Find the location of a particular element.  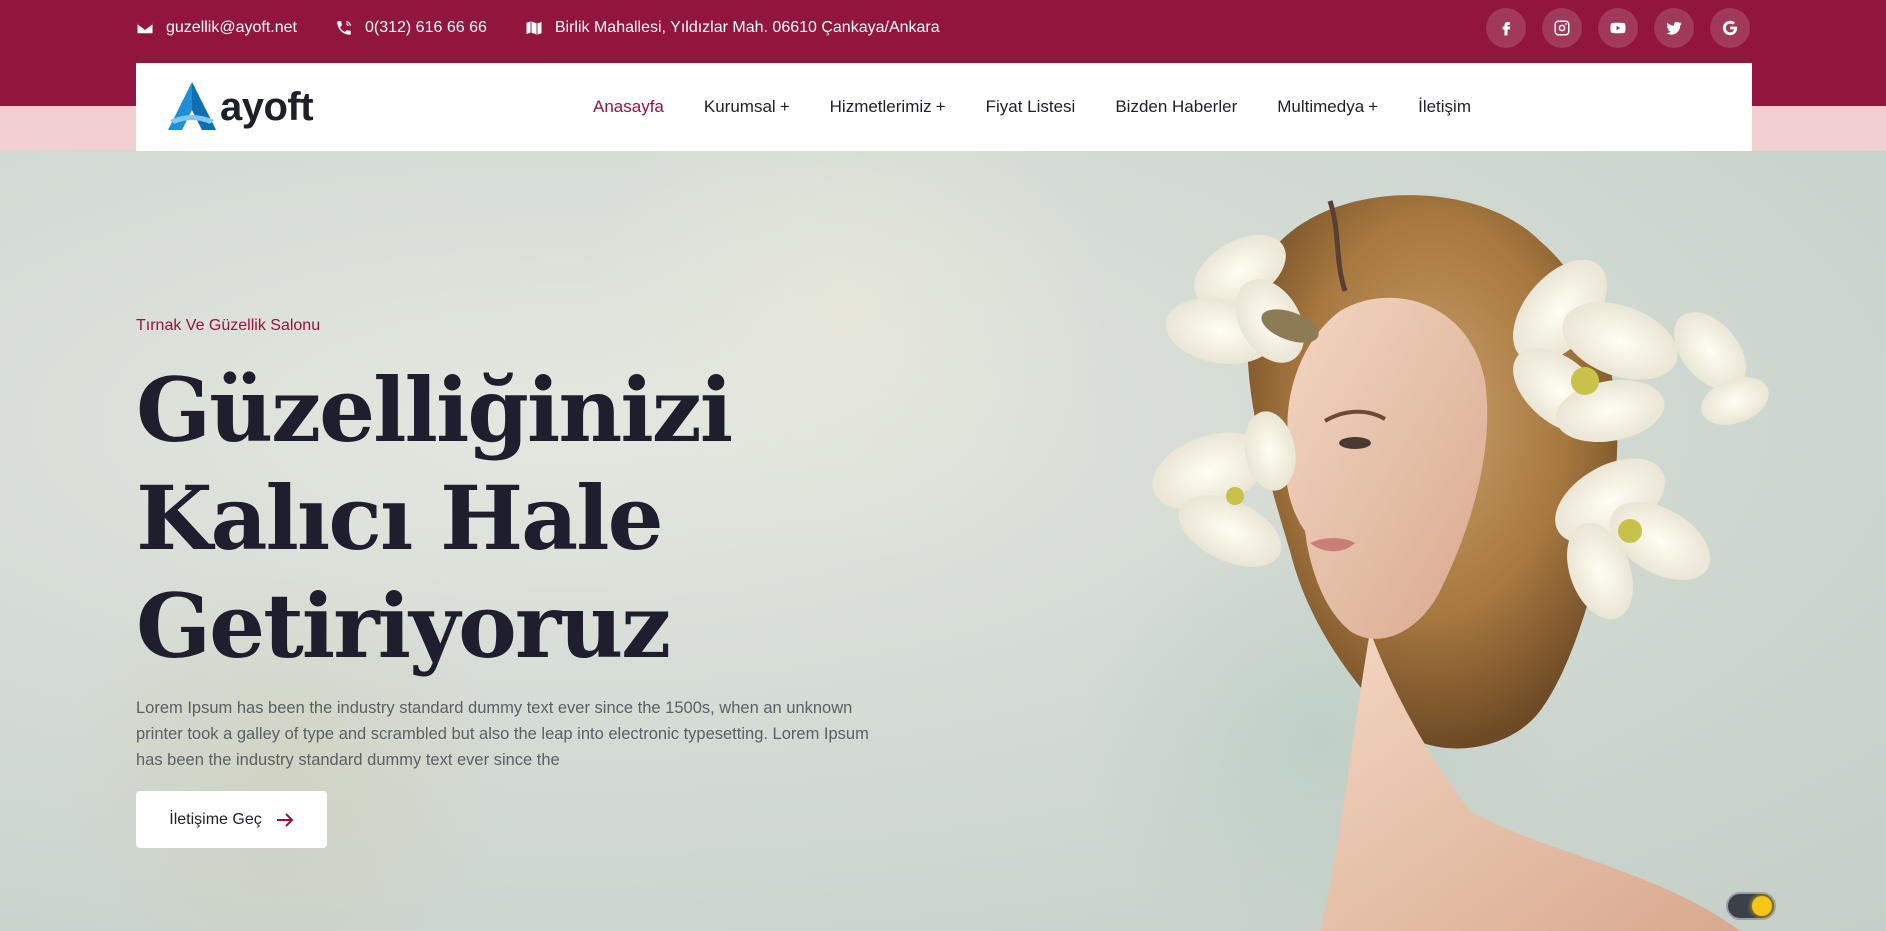

hero-headline: Güzelliğinizi Kalıcı Hale Getiriyoruz is located at coordinates (446, 518).